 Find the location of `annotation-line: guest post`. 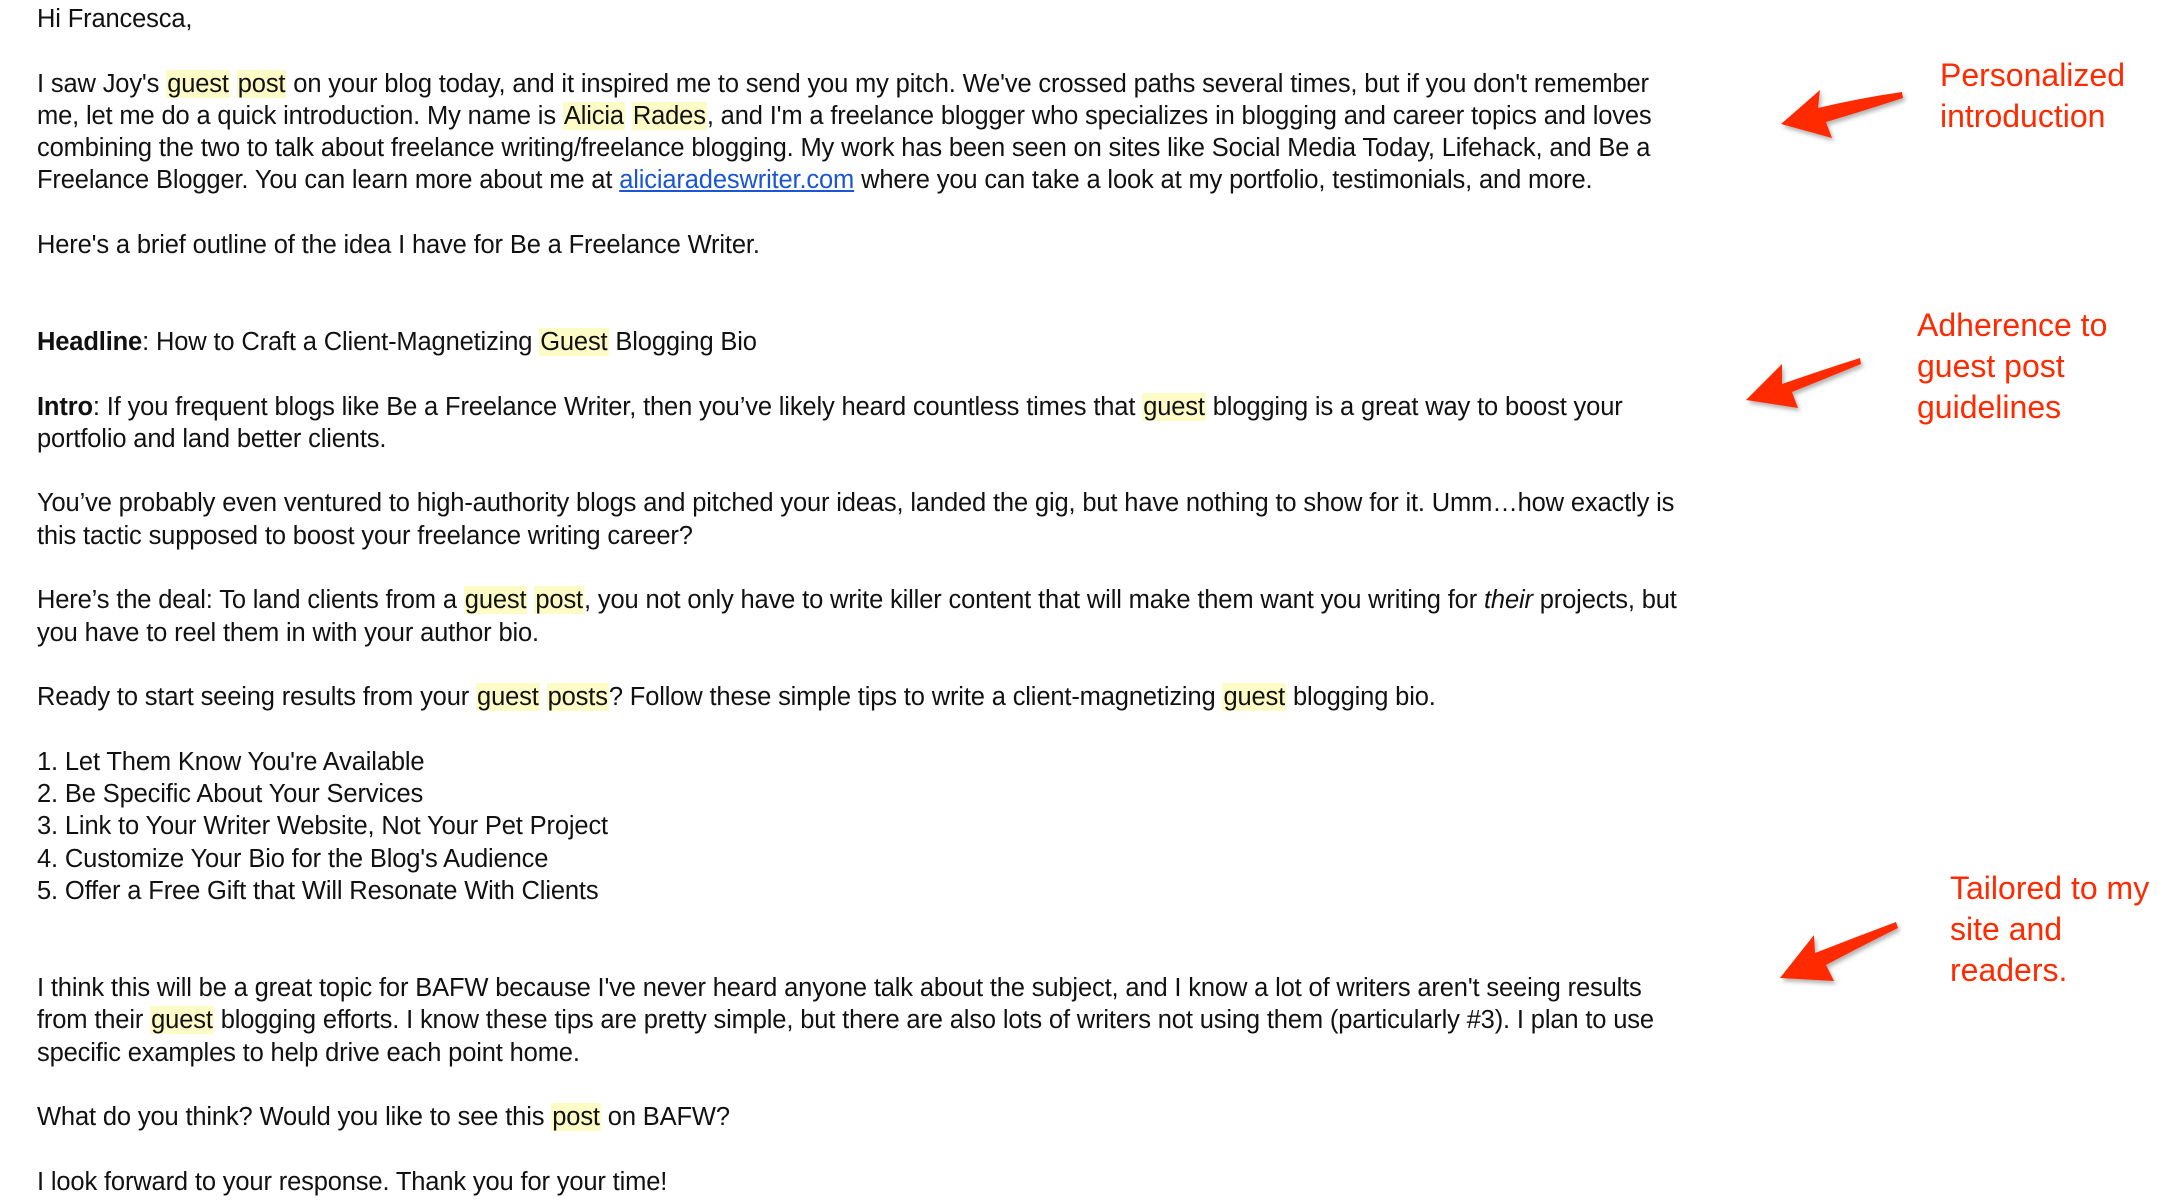

annotation-line: guest post is located at coordinates (1991, 366).